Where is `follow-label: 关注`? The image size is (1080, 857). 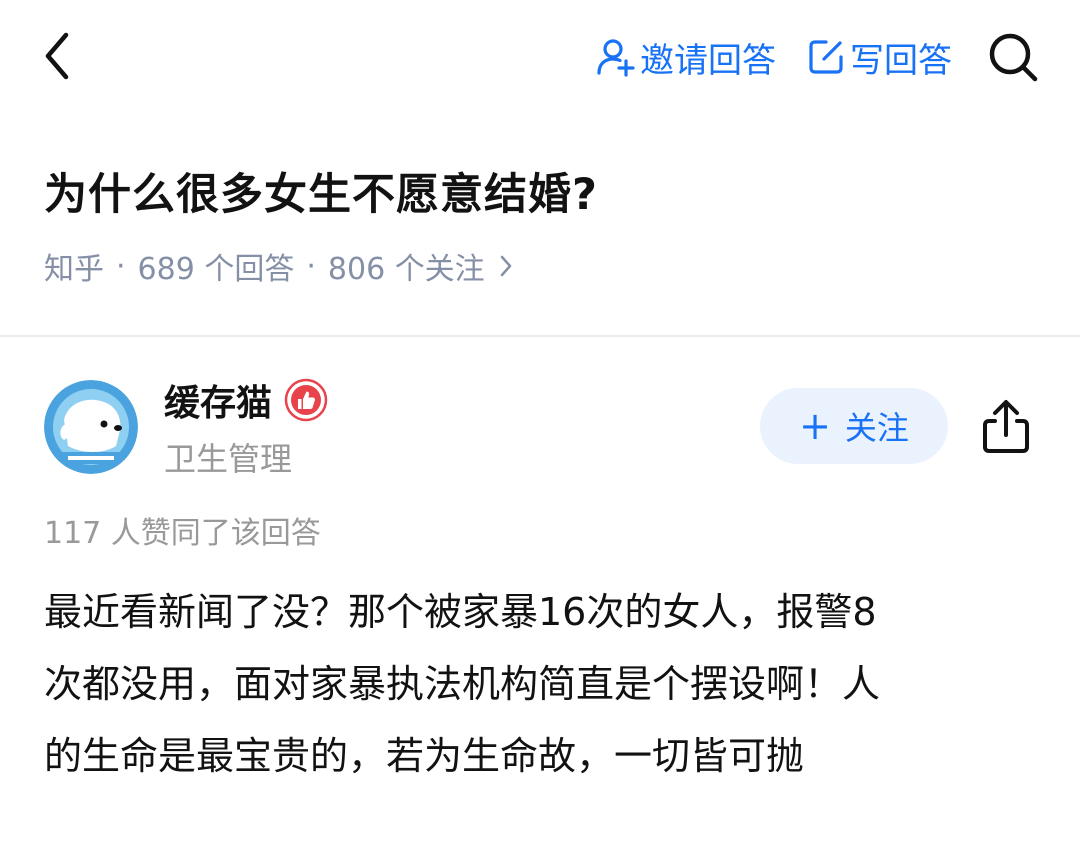
follow-label: 关注 is located at coordinates (876, 428).